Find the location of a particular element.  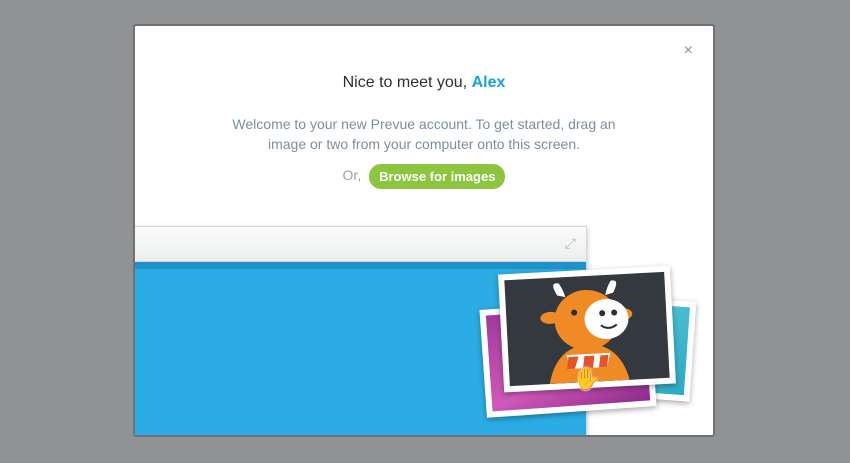

expand-icon: ⤢ is located at coordinates (570, 243).